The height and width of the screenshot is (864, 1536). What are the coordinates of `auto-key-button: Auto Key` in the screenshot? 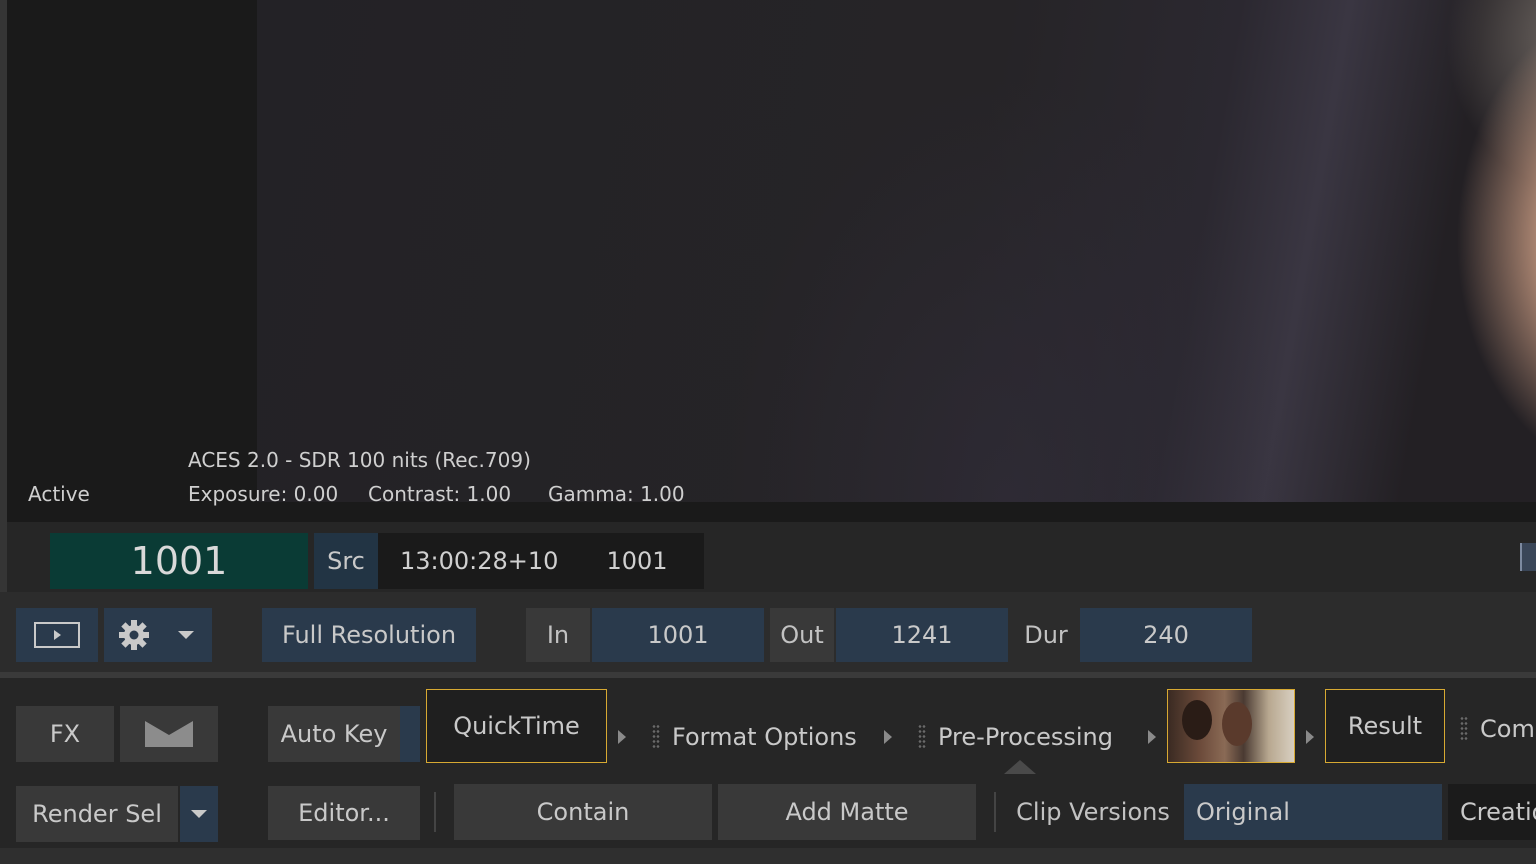 It's located at (334, 734).